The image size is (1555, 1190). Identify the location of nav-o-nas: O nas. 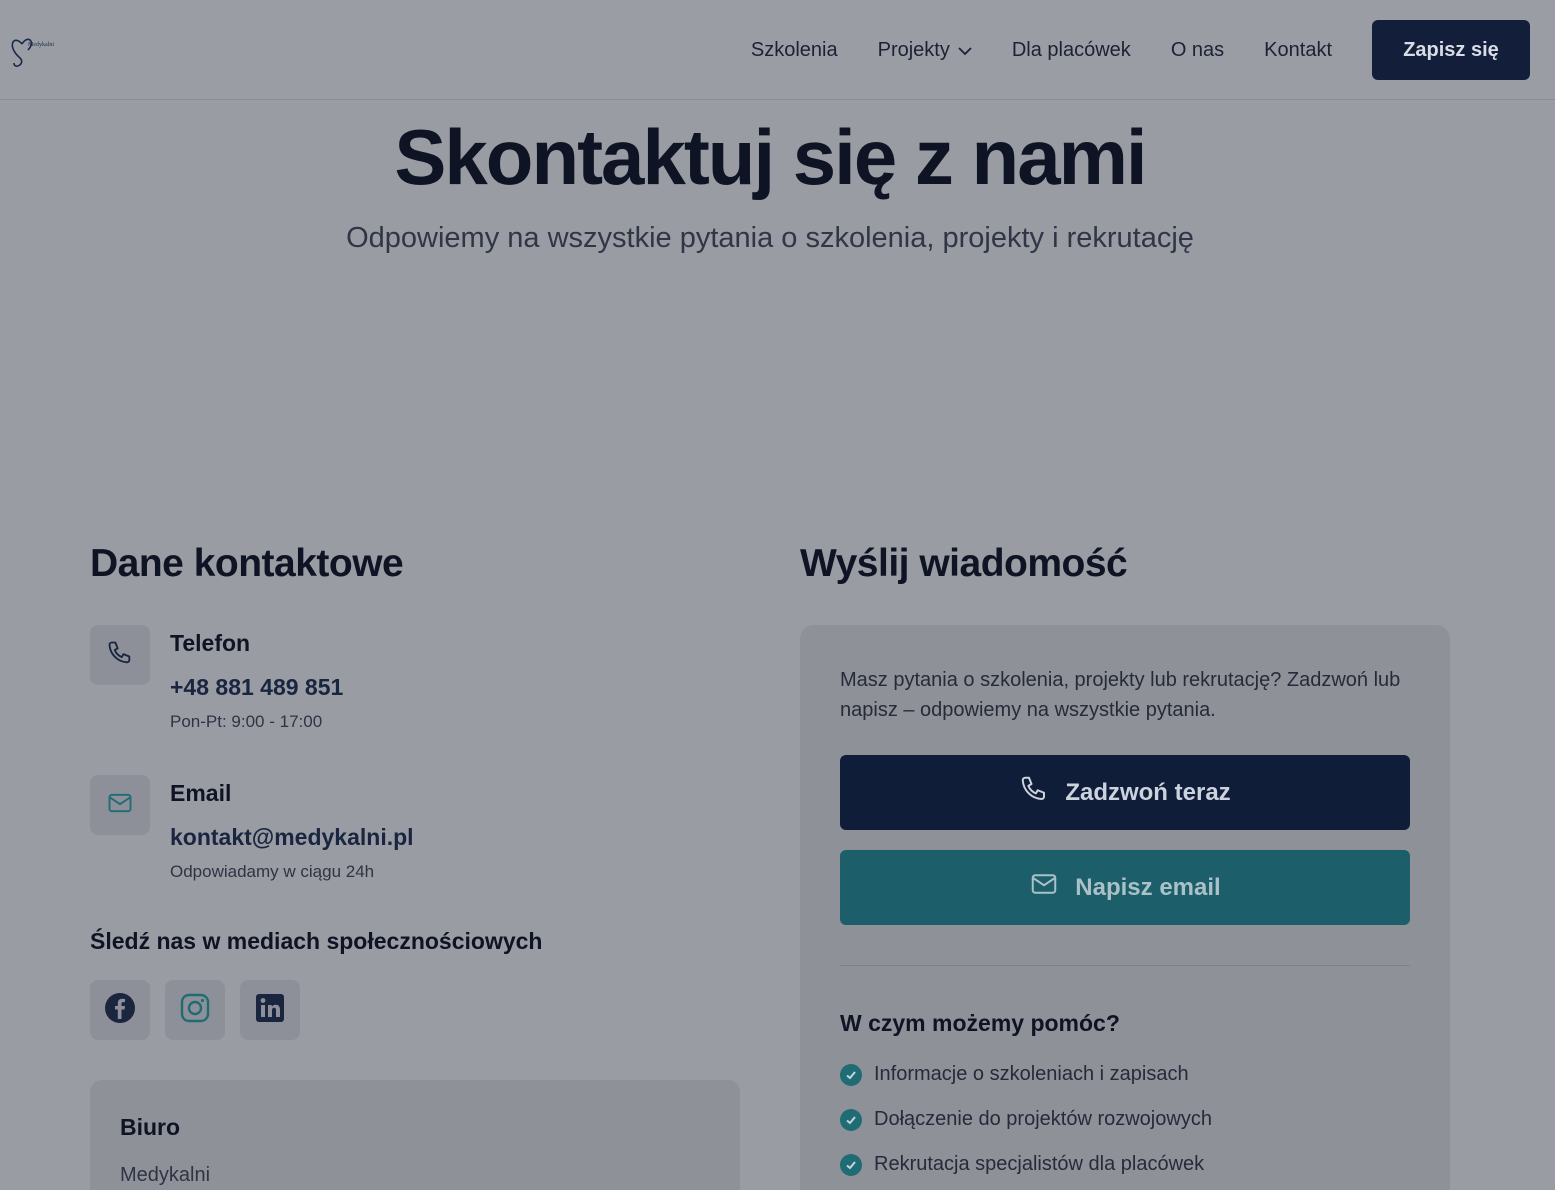
(1197, 50).